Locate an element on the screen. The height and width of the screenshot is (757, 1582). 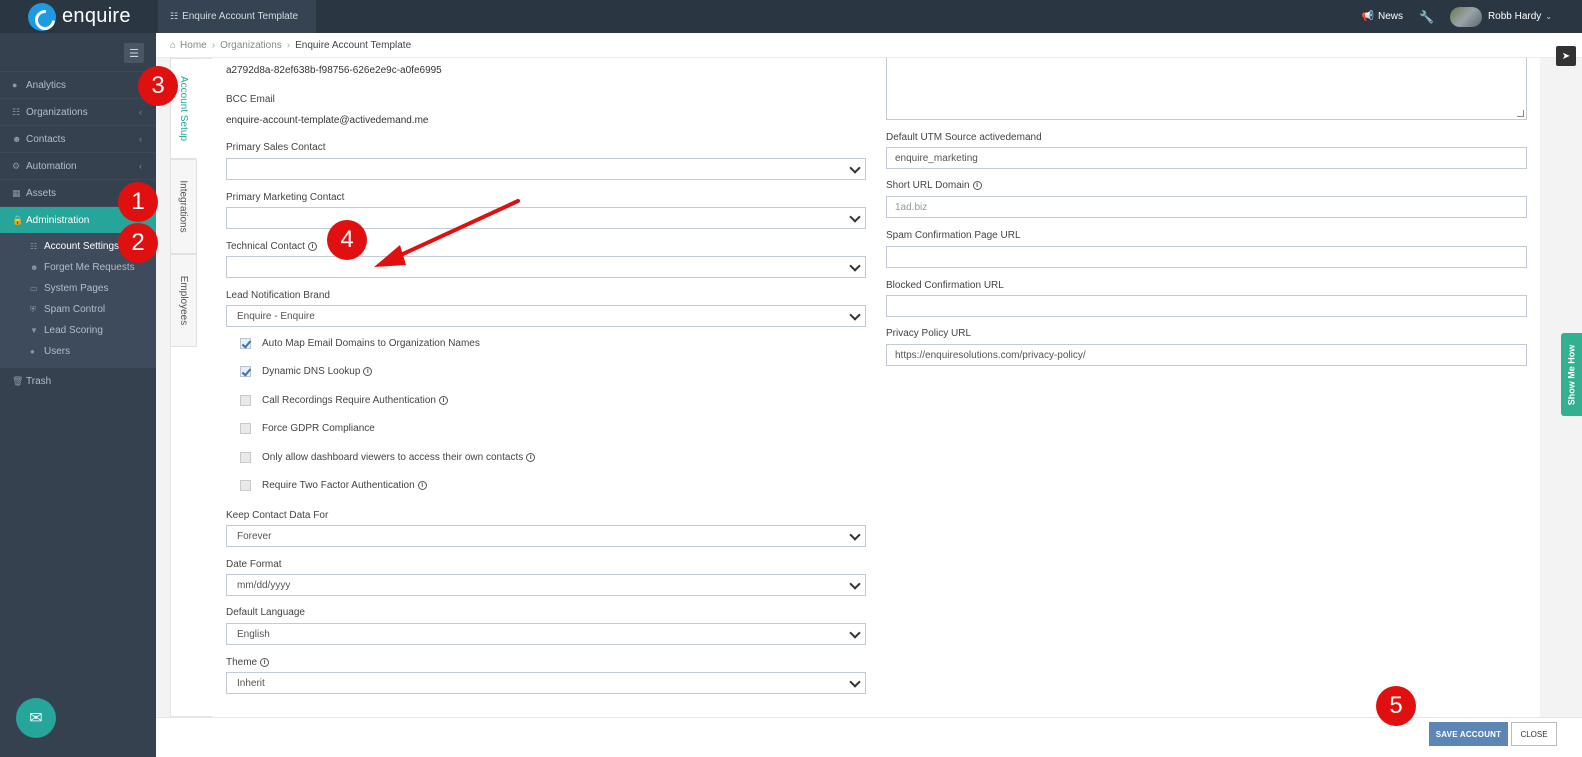
breadcrumb-organizations: Organizations is located at coordinates (251, 45).